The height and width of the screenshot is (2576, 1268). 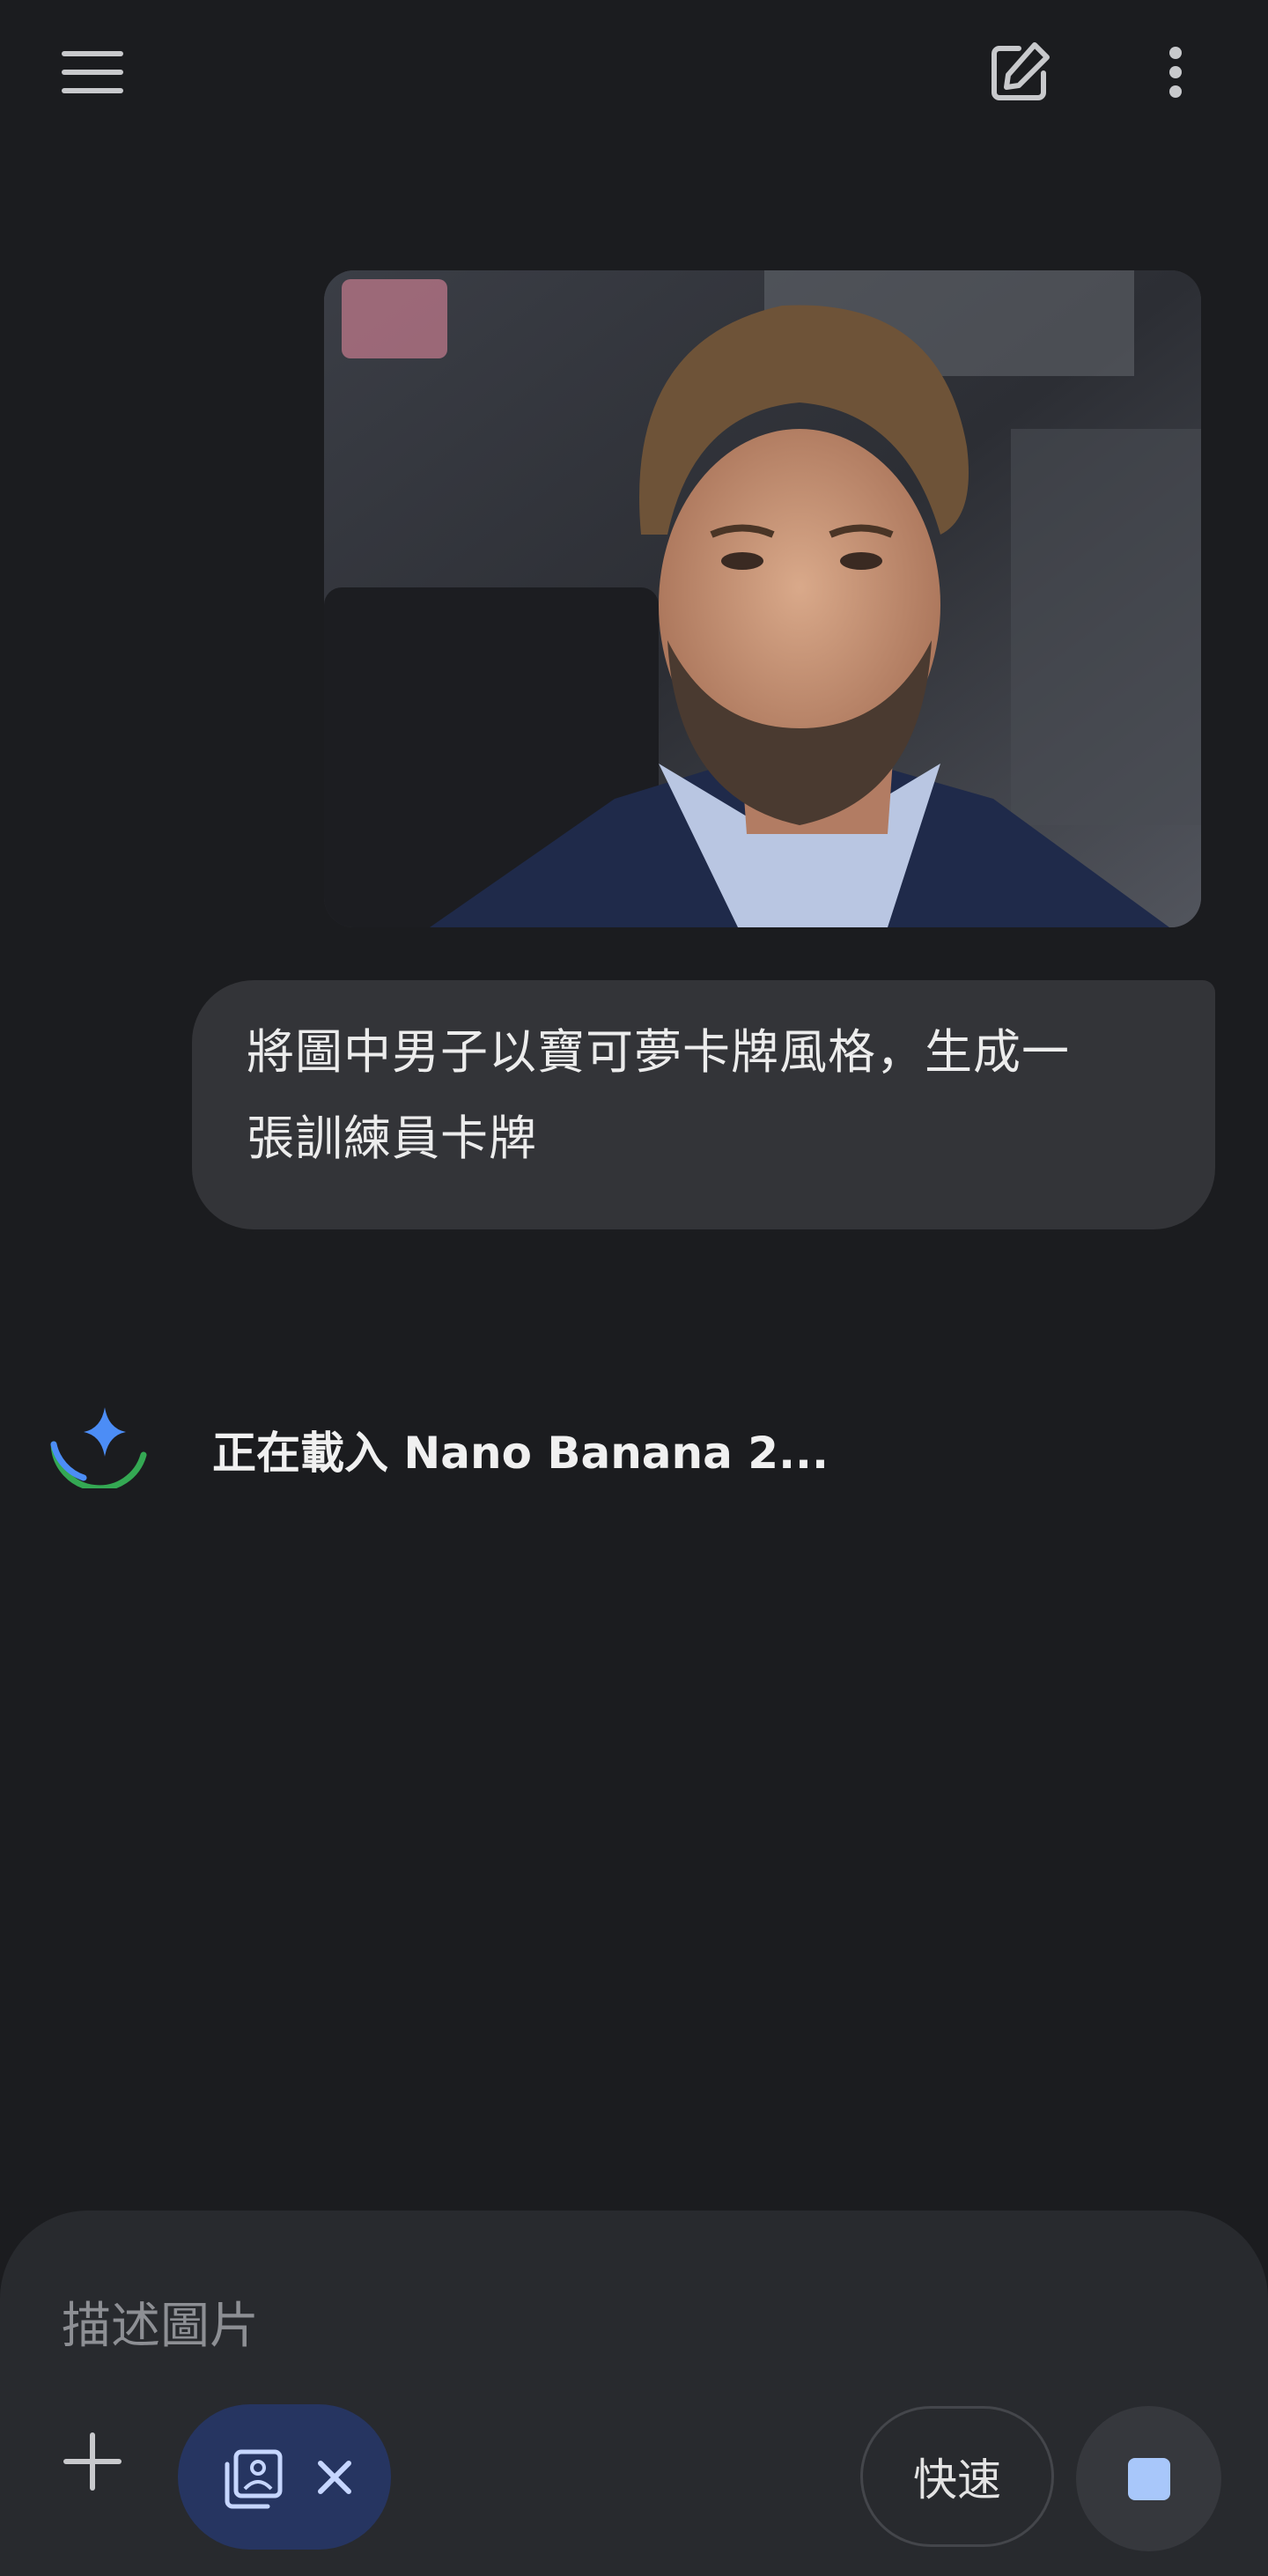 What do you see at coordinates (98, 1447) in the screenshot?
I see `gemini-spark-loading-icon` at bounding box center [98, 1447].